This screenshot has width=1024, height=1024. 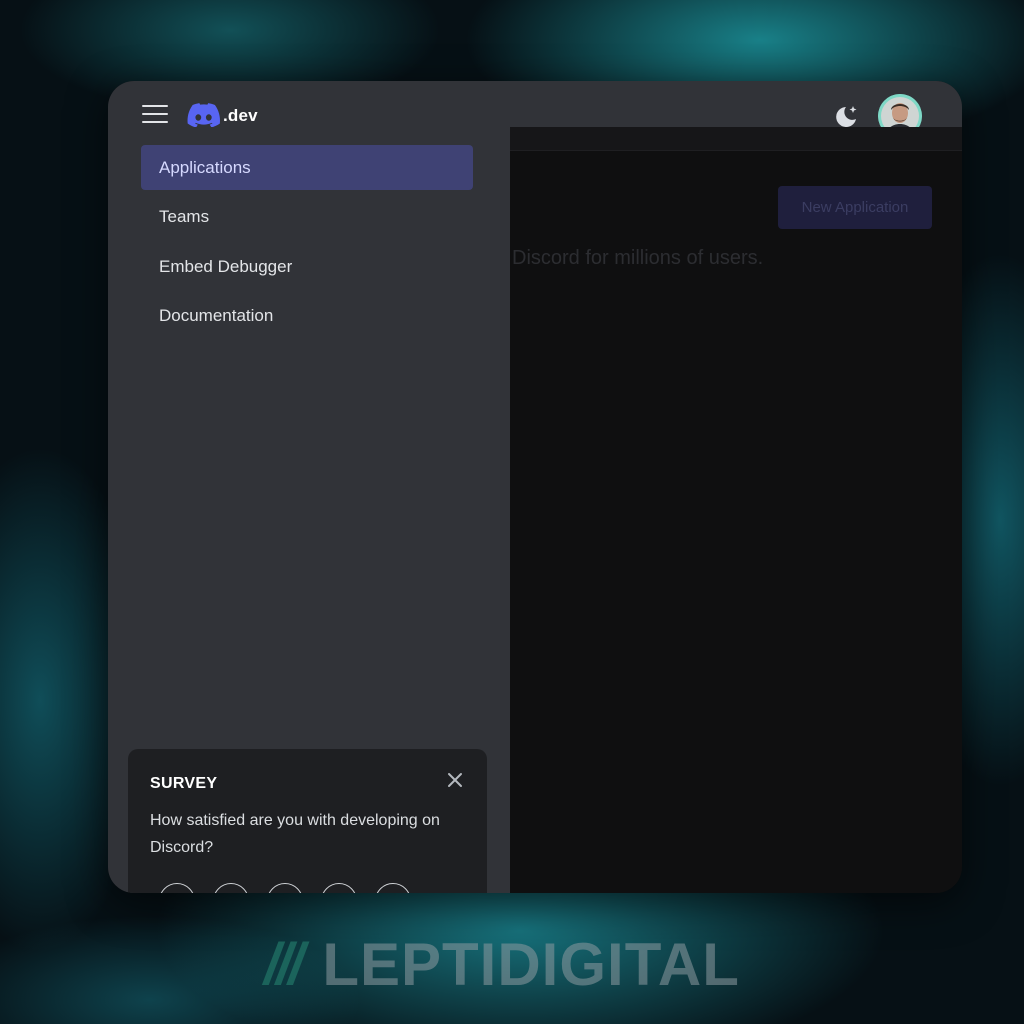 What do you see at coordinates (240, 115) in the screenshot?
I see `logo-suffix: .dev` at bounding box center [240, 115].